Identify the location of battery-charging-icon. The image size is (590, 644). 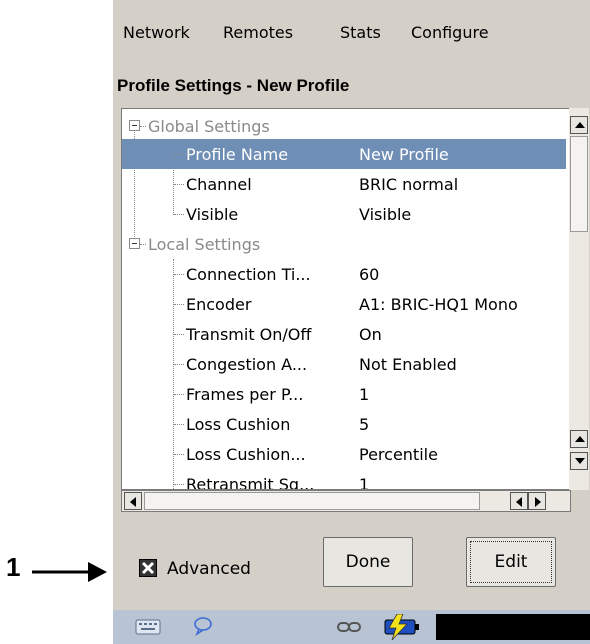
(401, 627).